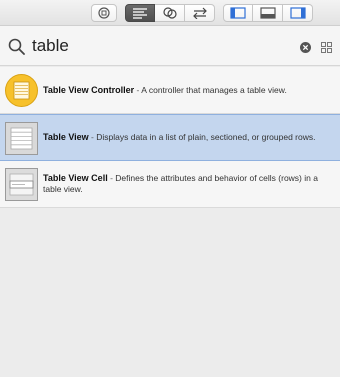  I want to click on circle-dot-icon, so click(104, 13).